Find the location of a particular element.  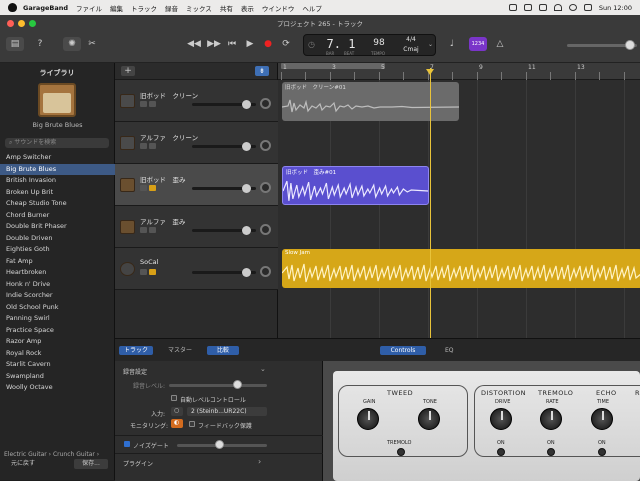

plugins-label: プラグイン is located at coordinates (138, 463).